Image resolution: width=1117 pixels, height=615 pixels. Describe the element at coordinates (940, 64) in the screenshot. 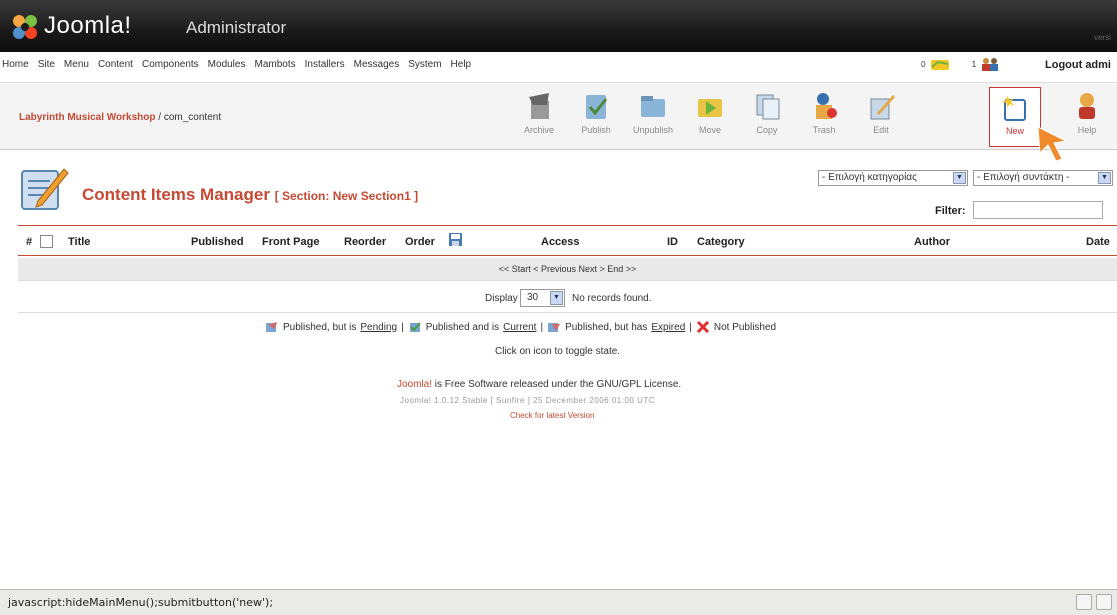

I see `mail-icon` at that location.